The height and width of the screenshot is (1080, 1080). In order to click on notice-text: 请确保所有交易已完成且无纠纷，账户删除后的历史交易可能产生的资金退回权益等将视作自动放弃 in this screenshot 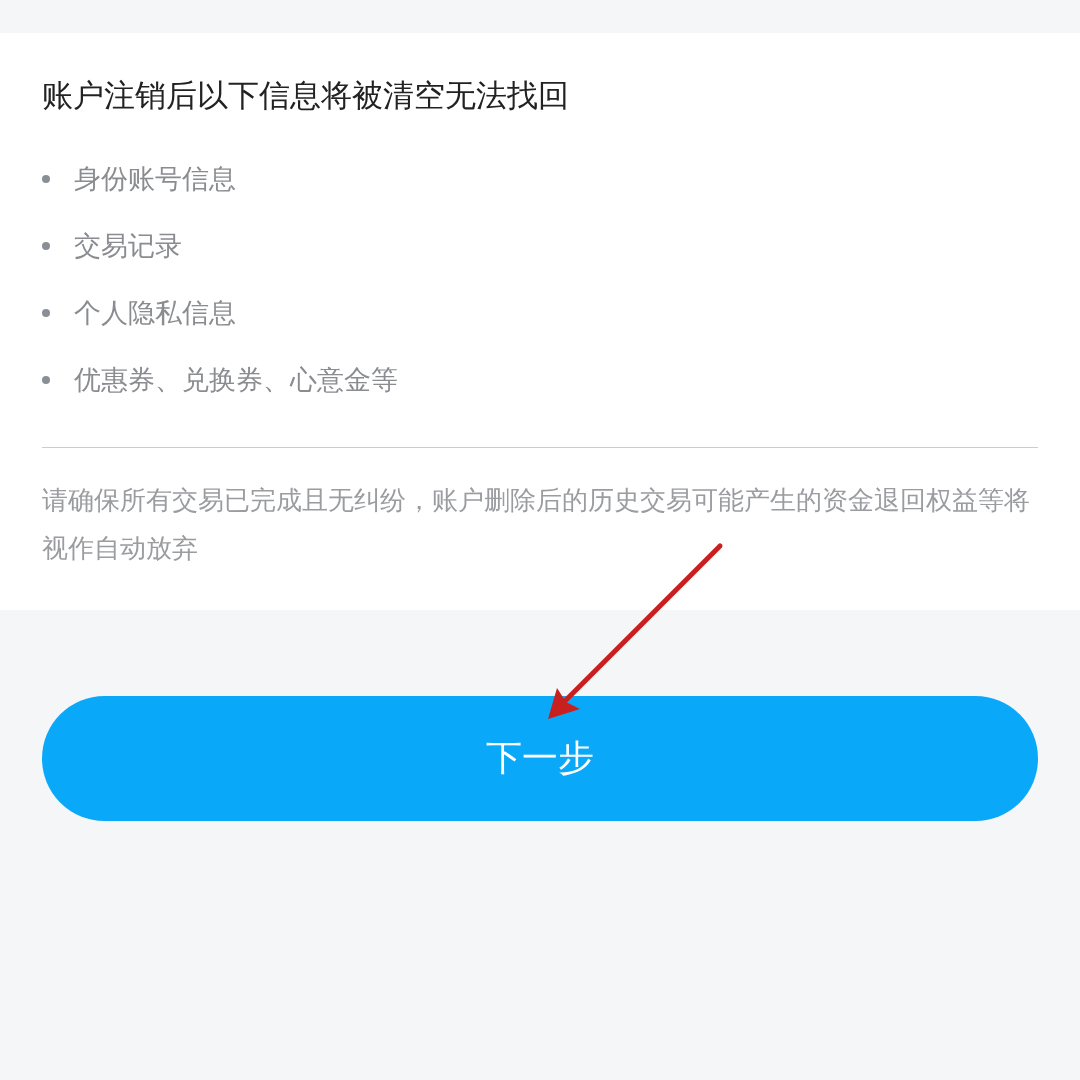, I will do `click(536, 524)`.